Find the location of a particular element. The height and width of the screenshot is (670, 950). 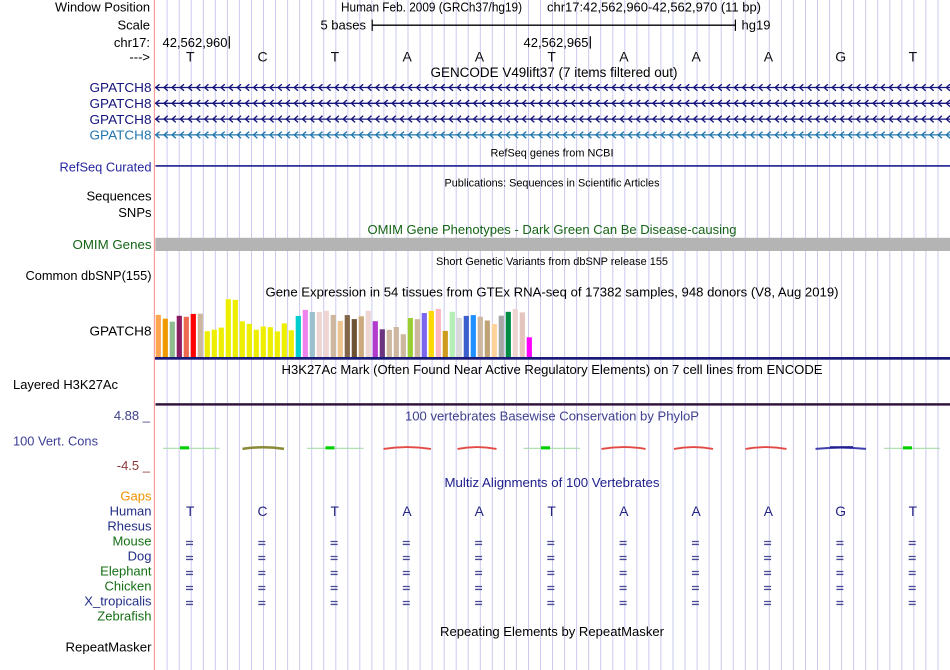

svg-text:Repeating Elements by RepeatMa: Repeating Elements by RepeatMasker is located at coordinates (552, 631).